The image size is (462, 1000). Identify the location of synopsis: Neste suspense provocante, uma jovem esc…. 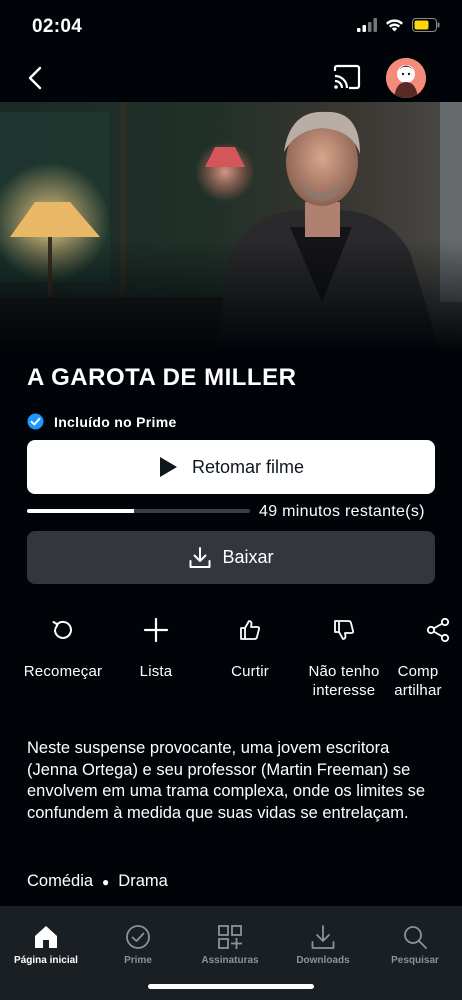
(226, 780).